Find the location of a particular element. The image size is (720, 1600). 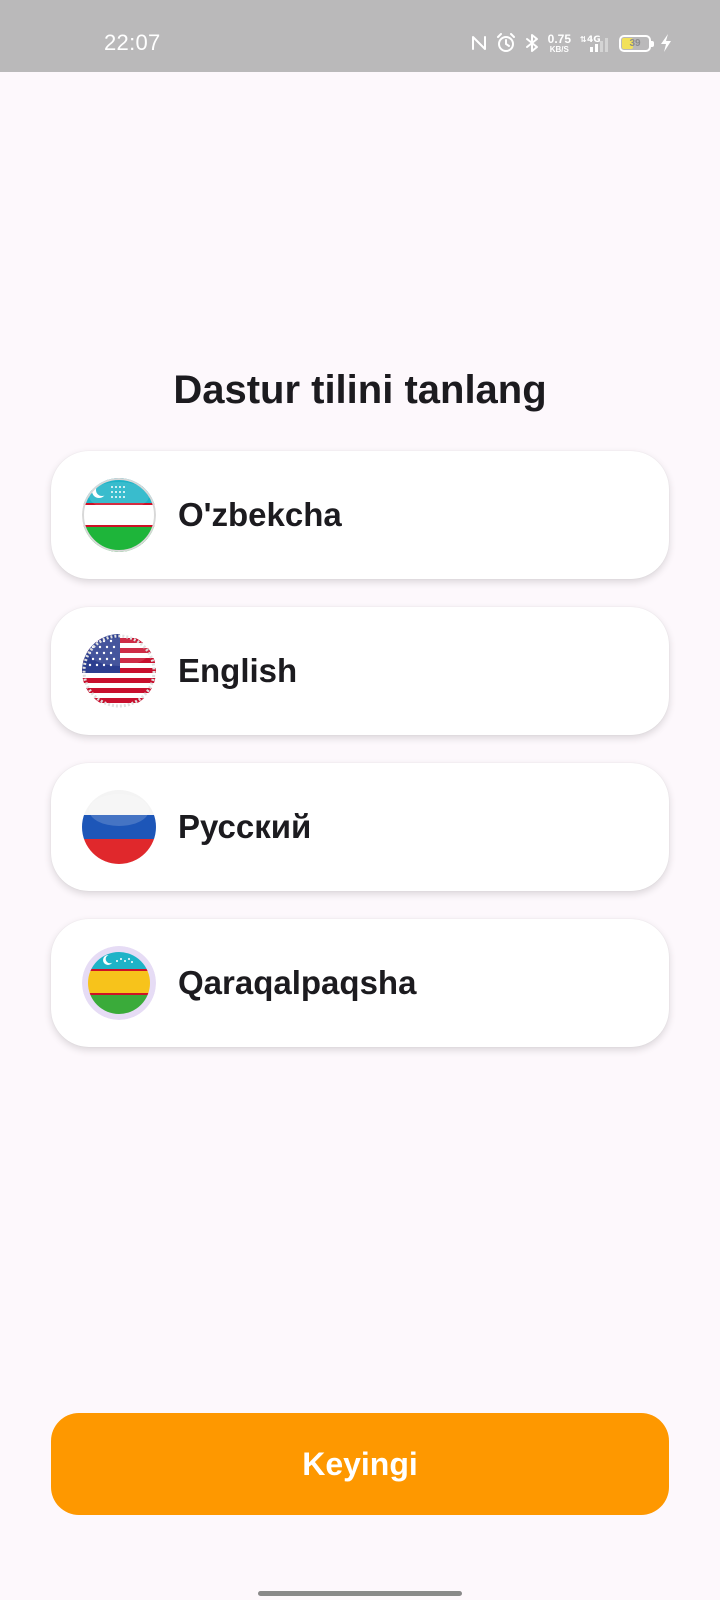

nfc-icon is located at coordinates (479, 43).